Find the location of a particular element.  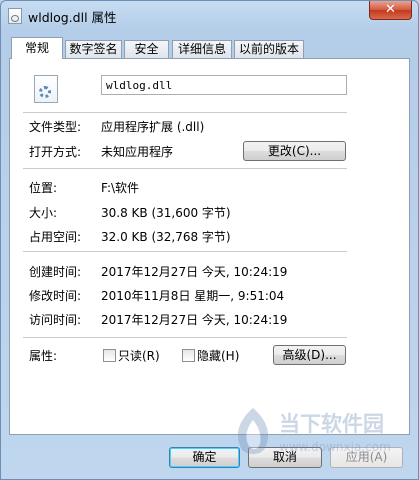

close-icon: ✕ is located at coordinates (390, 9).